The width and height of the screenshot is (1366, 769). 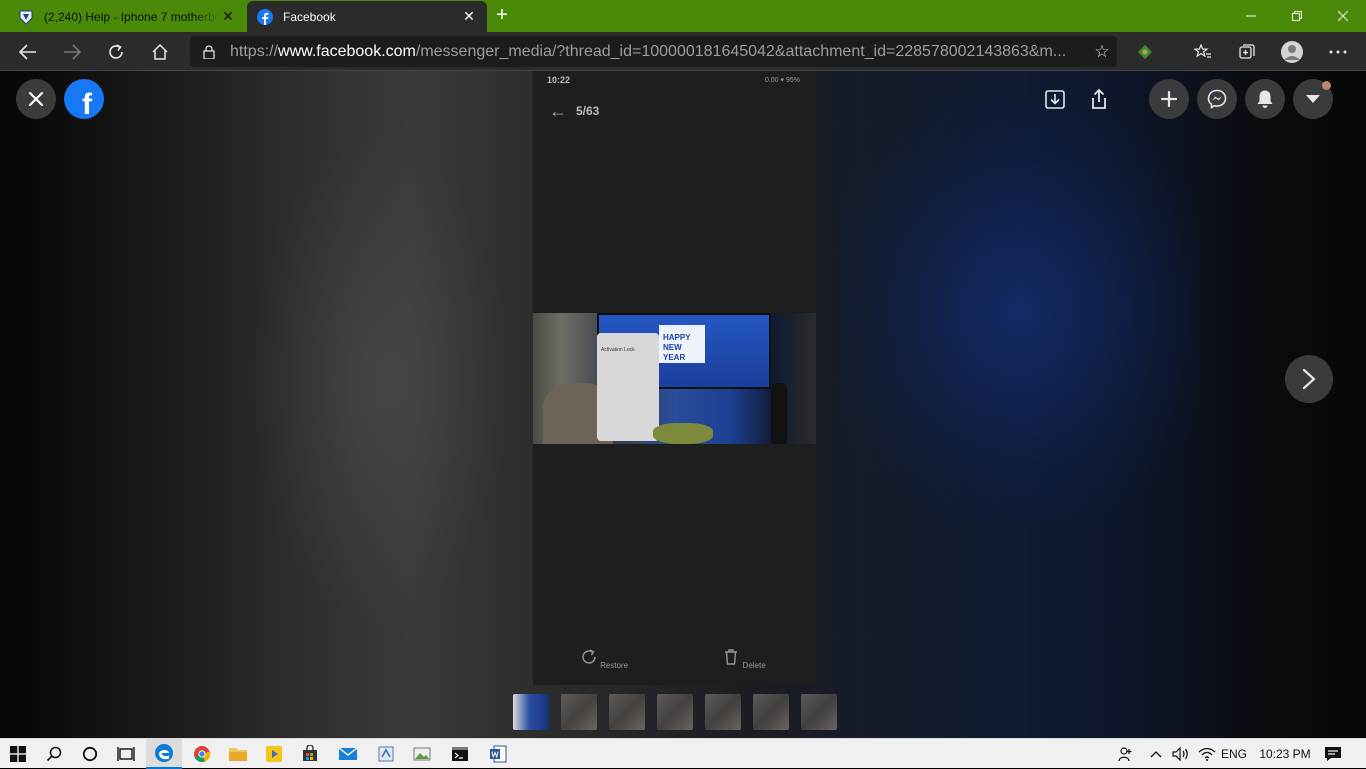 What do you see at coordinates (498, 754) in the screenshot?
I see `word-icon` at bounding box center [498, 754].